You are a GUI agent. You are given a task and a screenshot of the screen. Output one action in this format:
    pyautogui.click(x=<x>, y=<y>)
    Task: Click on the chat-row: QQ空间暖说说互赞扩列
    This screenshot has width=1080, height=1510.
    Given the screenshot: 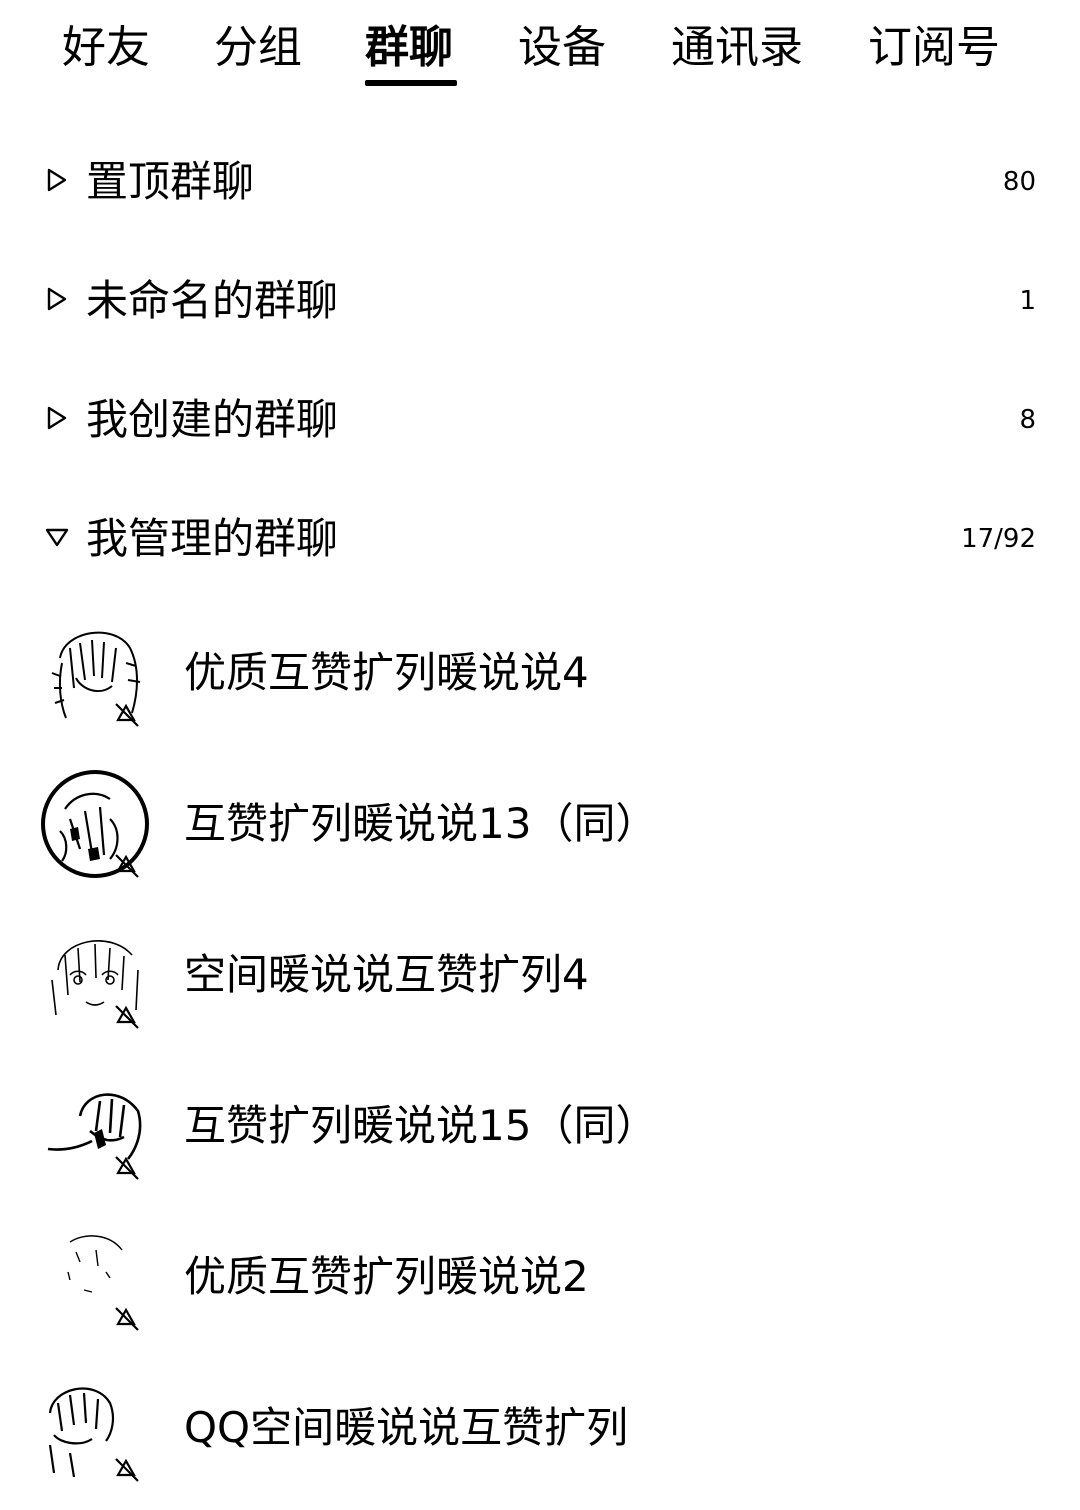 What is the action you would take?
    pyautogui.click(x=540, y=1428)
    